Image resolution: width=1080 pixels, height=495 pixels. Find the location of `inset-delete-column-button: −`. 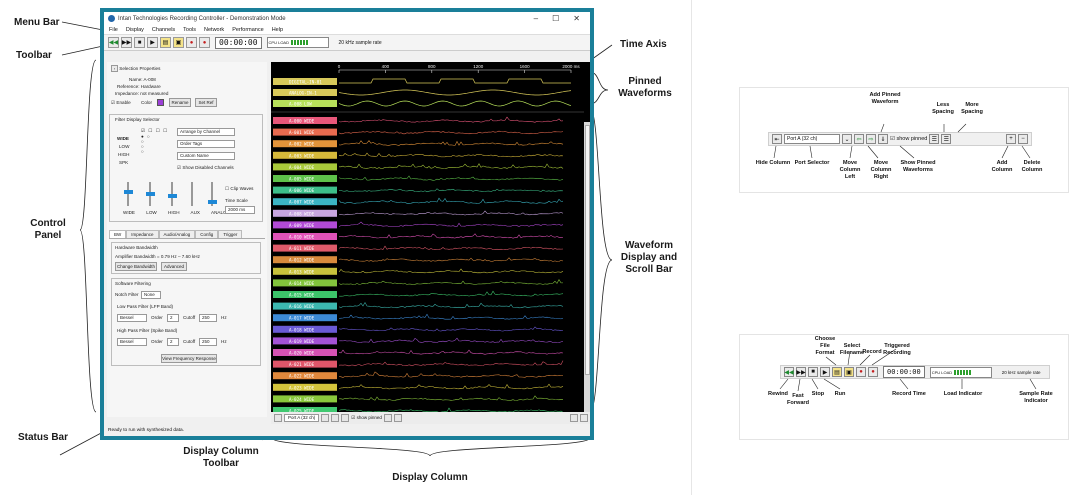

inset-delete-column-button: − is located at coordinates (1023, 139).